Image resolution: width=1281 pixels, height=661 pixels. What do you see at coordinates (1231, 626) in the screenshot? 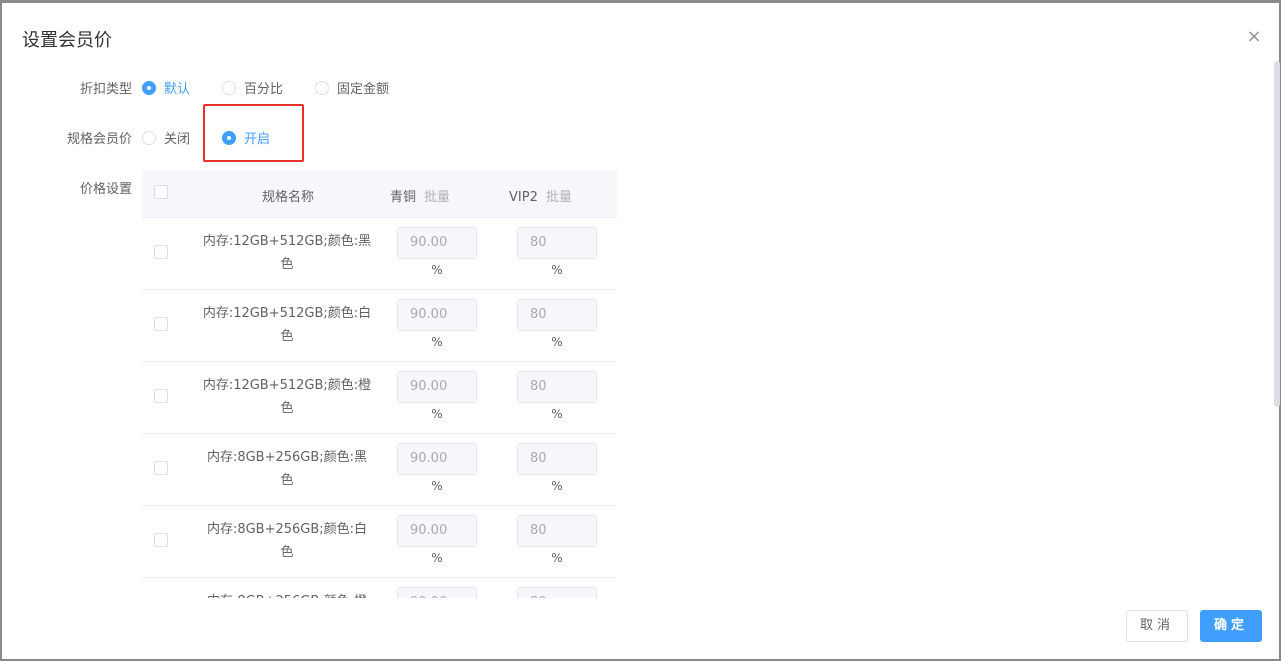
I see `confirm-button: 确定` at bounding box center [1231, 626].